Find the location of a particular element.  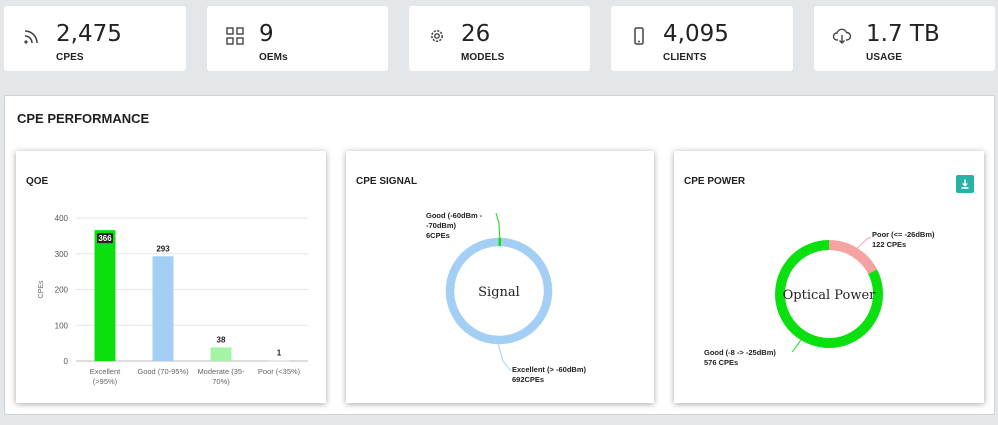

y-tick-label: 400 is located at coordinates (62, 218).